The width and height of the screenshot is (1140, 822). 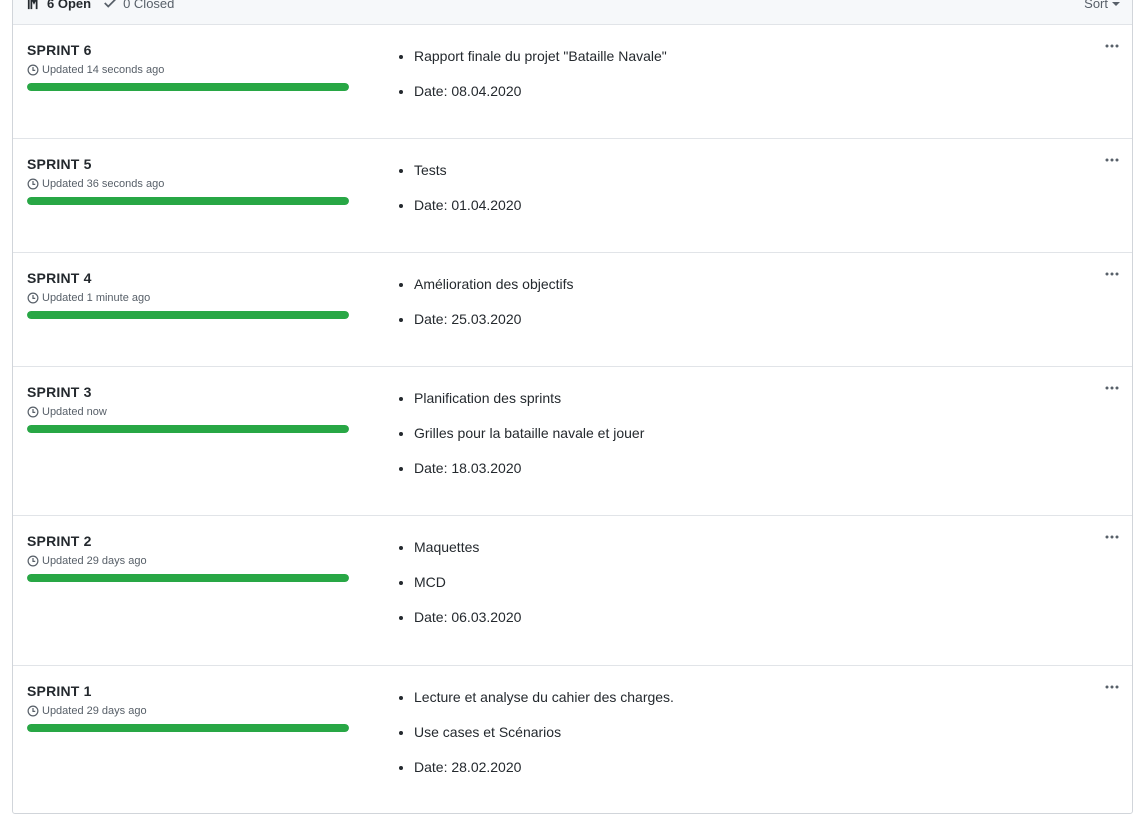 I want to click on milestone-updated: Updated 36 seconds ago, so click(x=188, y=184).